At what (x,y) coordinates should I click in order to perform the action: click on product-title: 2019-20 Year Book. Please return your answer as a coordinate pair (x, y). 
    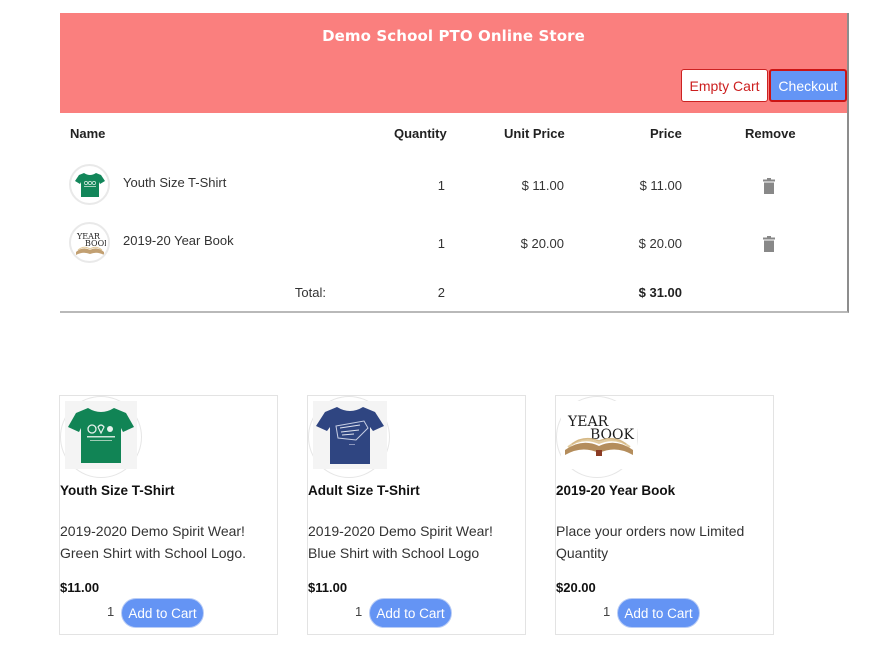
    Looking at the image, I should click on (616, 490).